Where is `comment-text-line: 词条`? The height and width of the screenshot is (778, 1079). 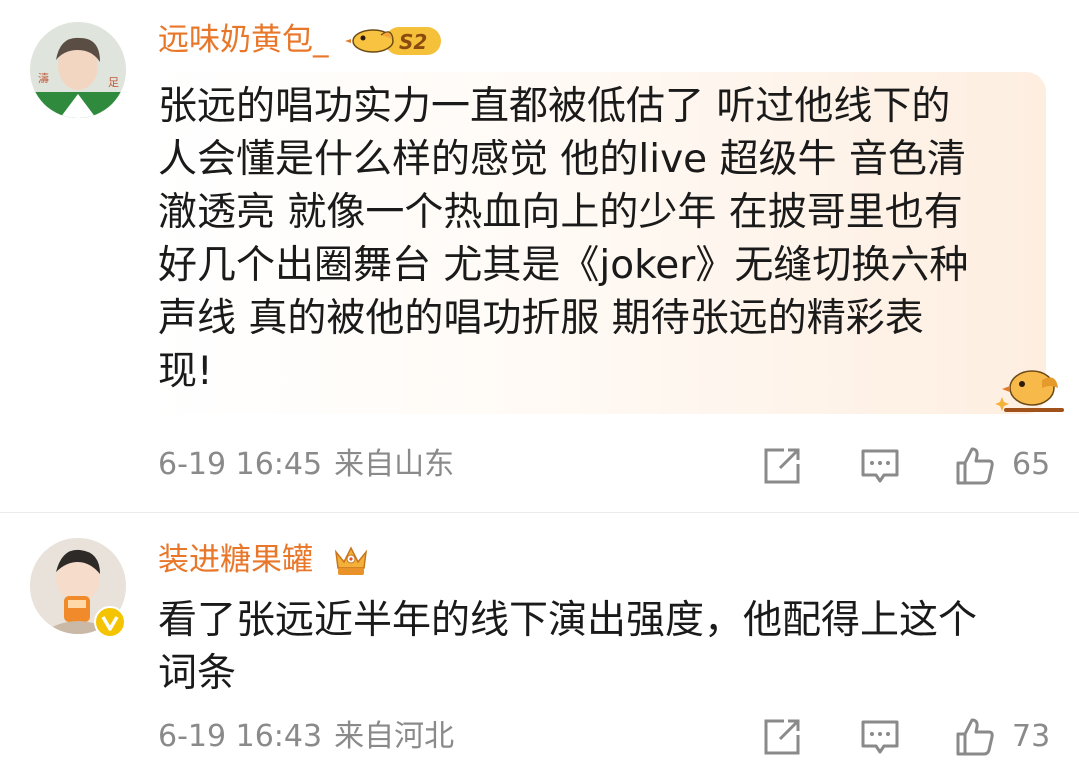
comment-text-line: 词条 is located at coordinates (197, 673).